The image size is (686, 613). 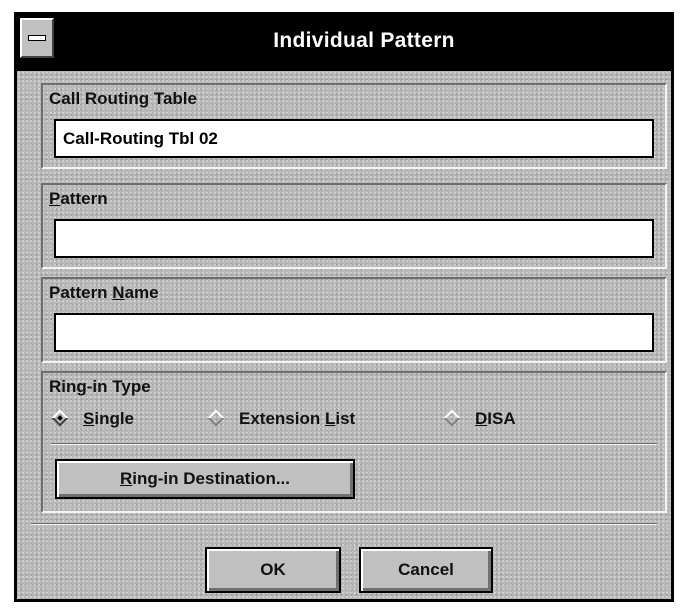 I want to click on cancel-button: Cancel, so click(x=426, y=570).